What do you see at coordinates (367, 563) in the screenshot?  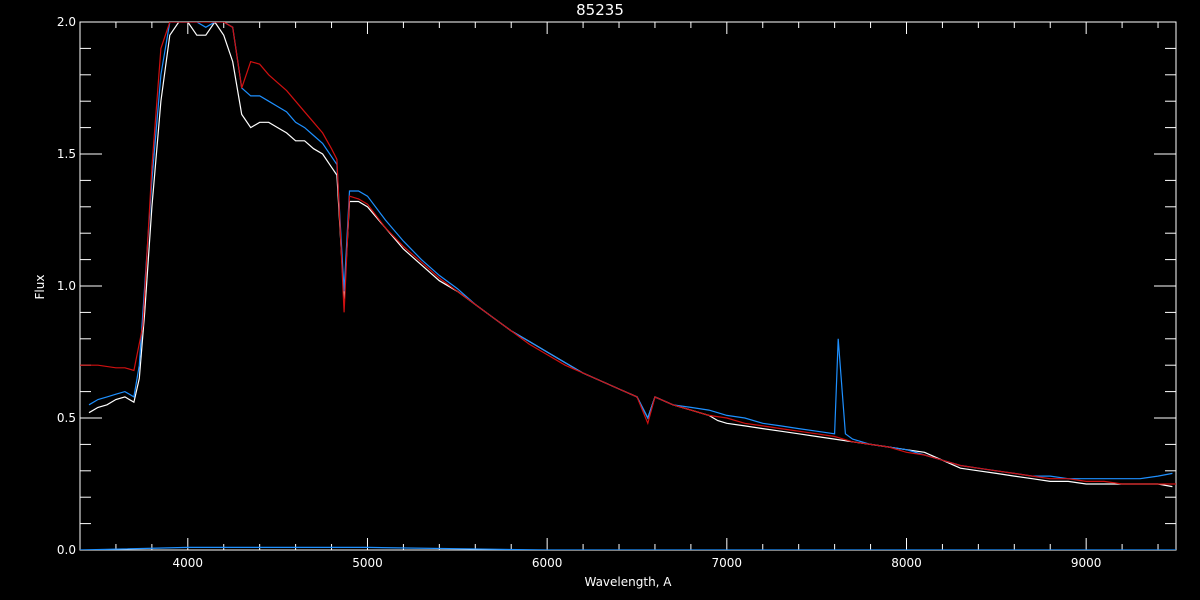 I see `x-tick-label: 5000` at bounding box center [367, 563].